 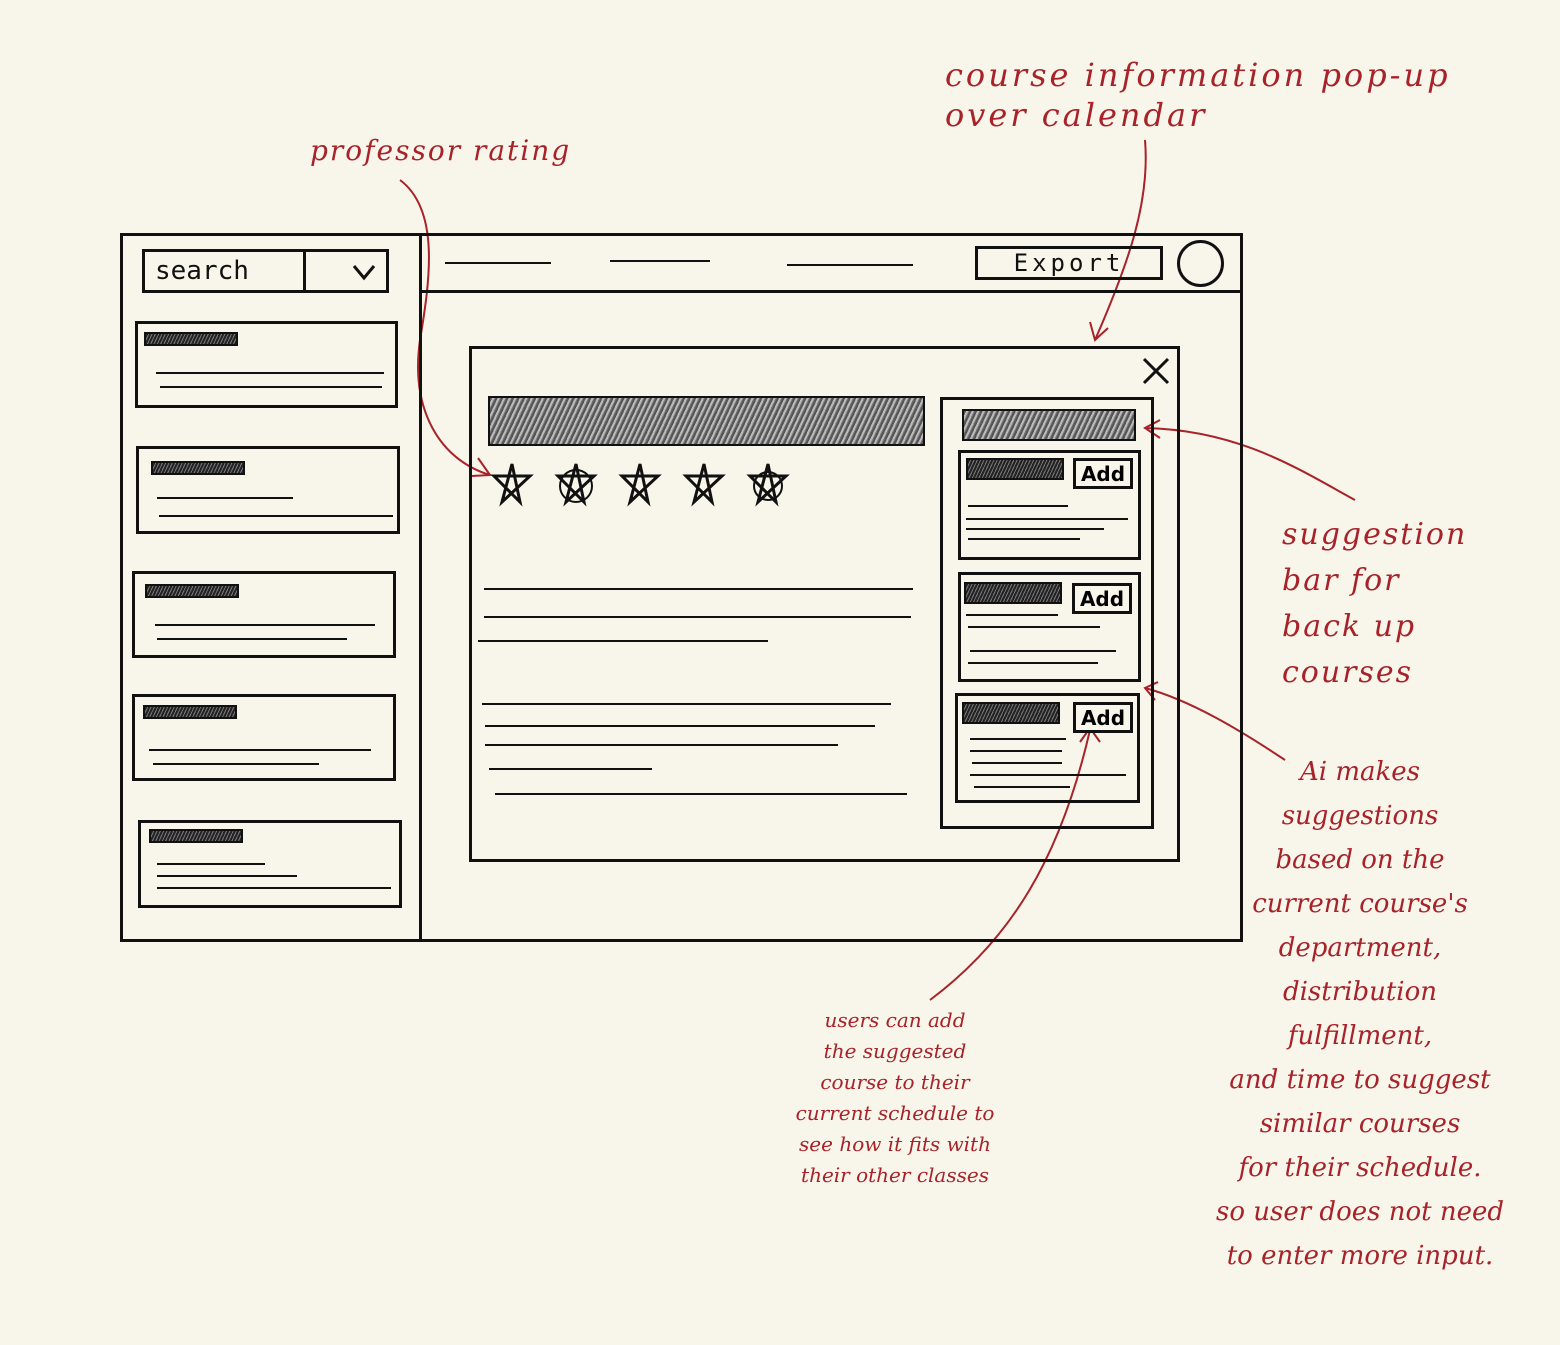 I want to click on professor-rating, so click(x=640, y=486).